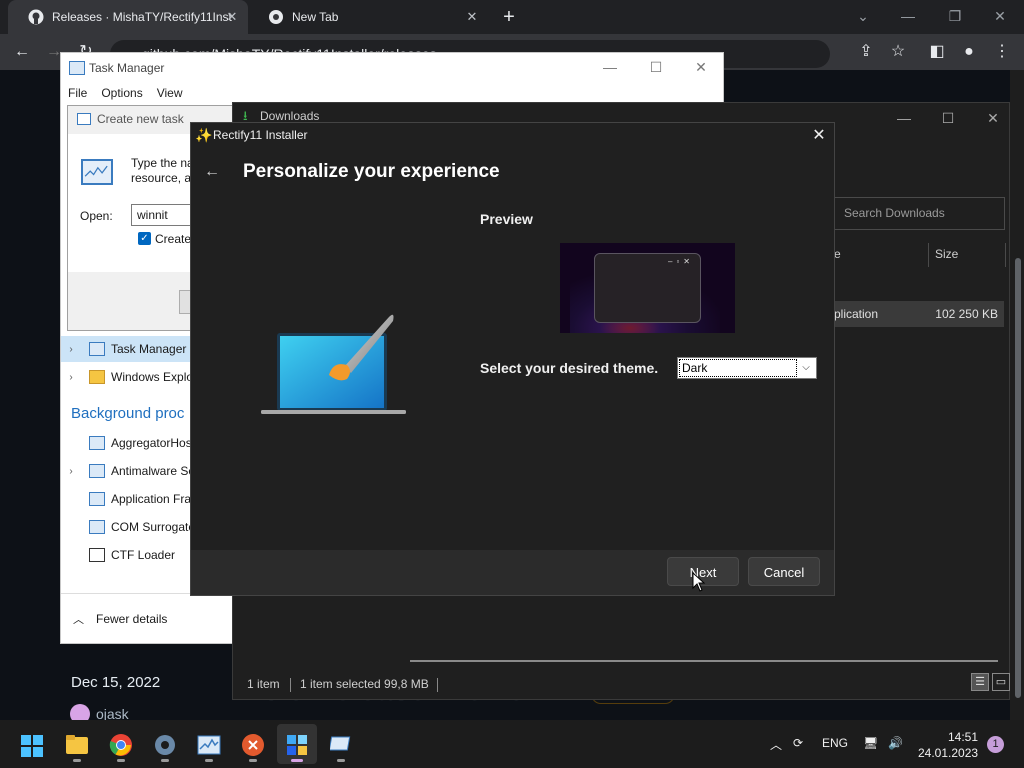  I want to click on details-view-icon: ☰, so click(980, 682).